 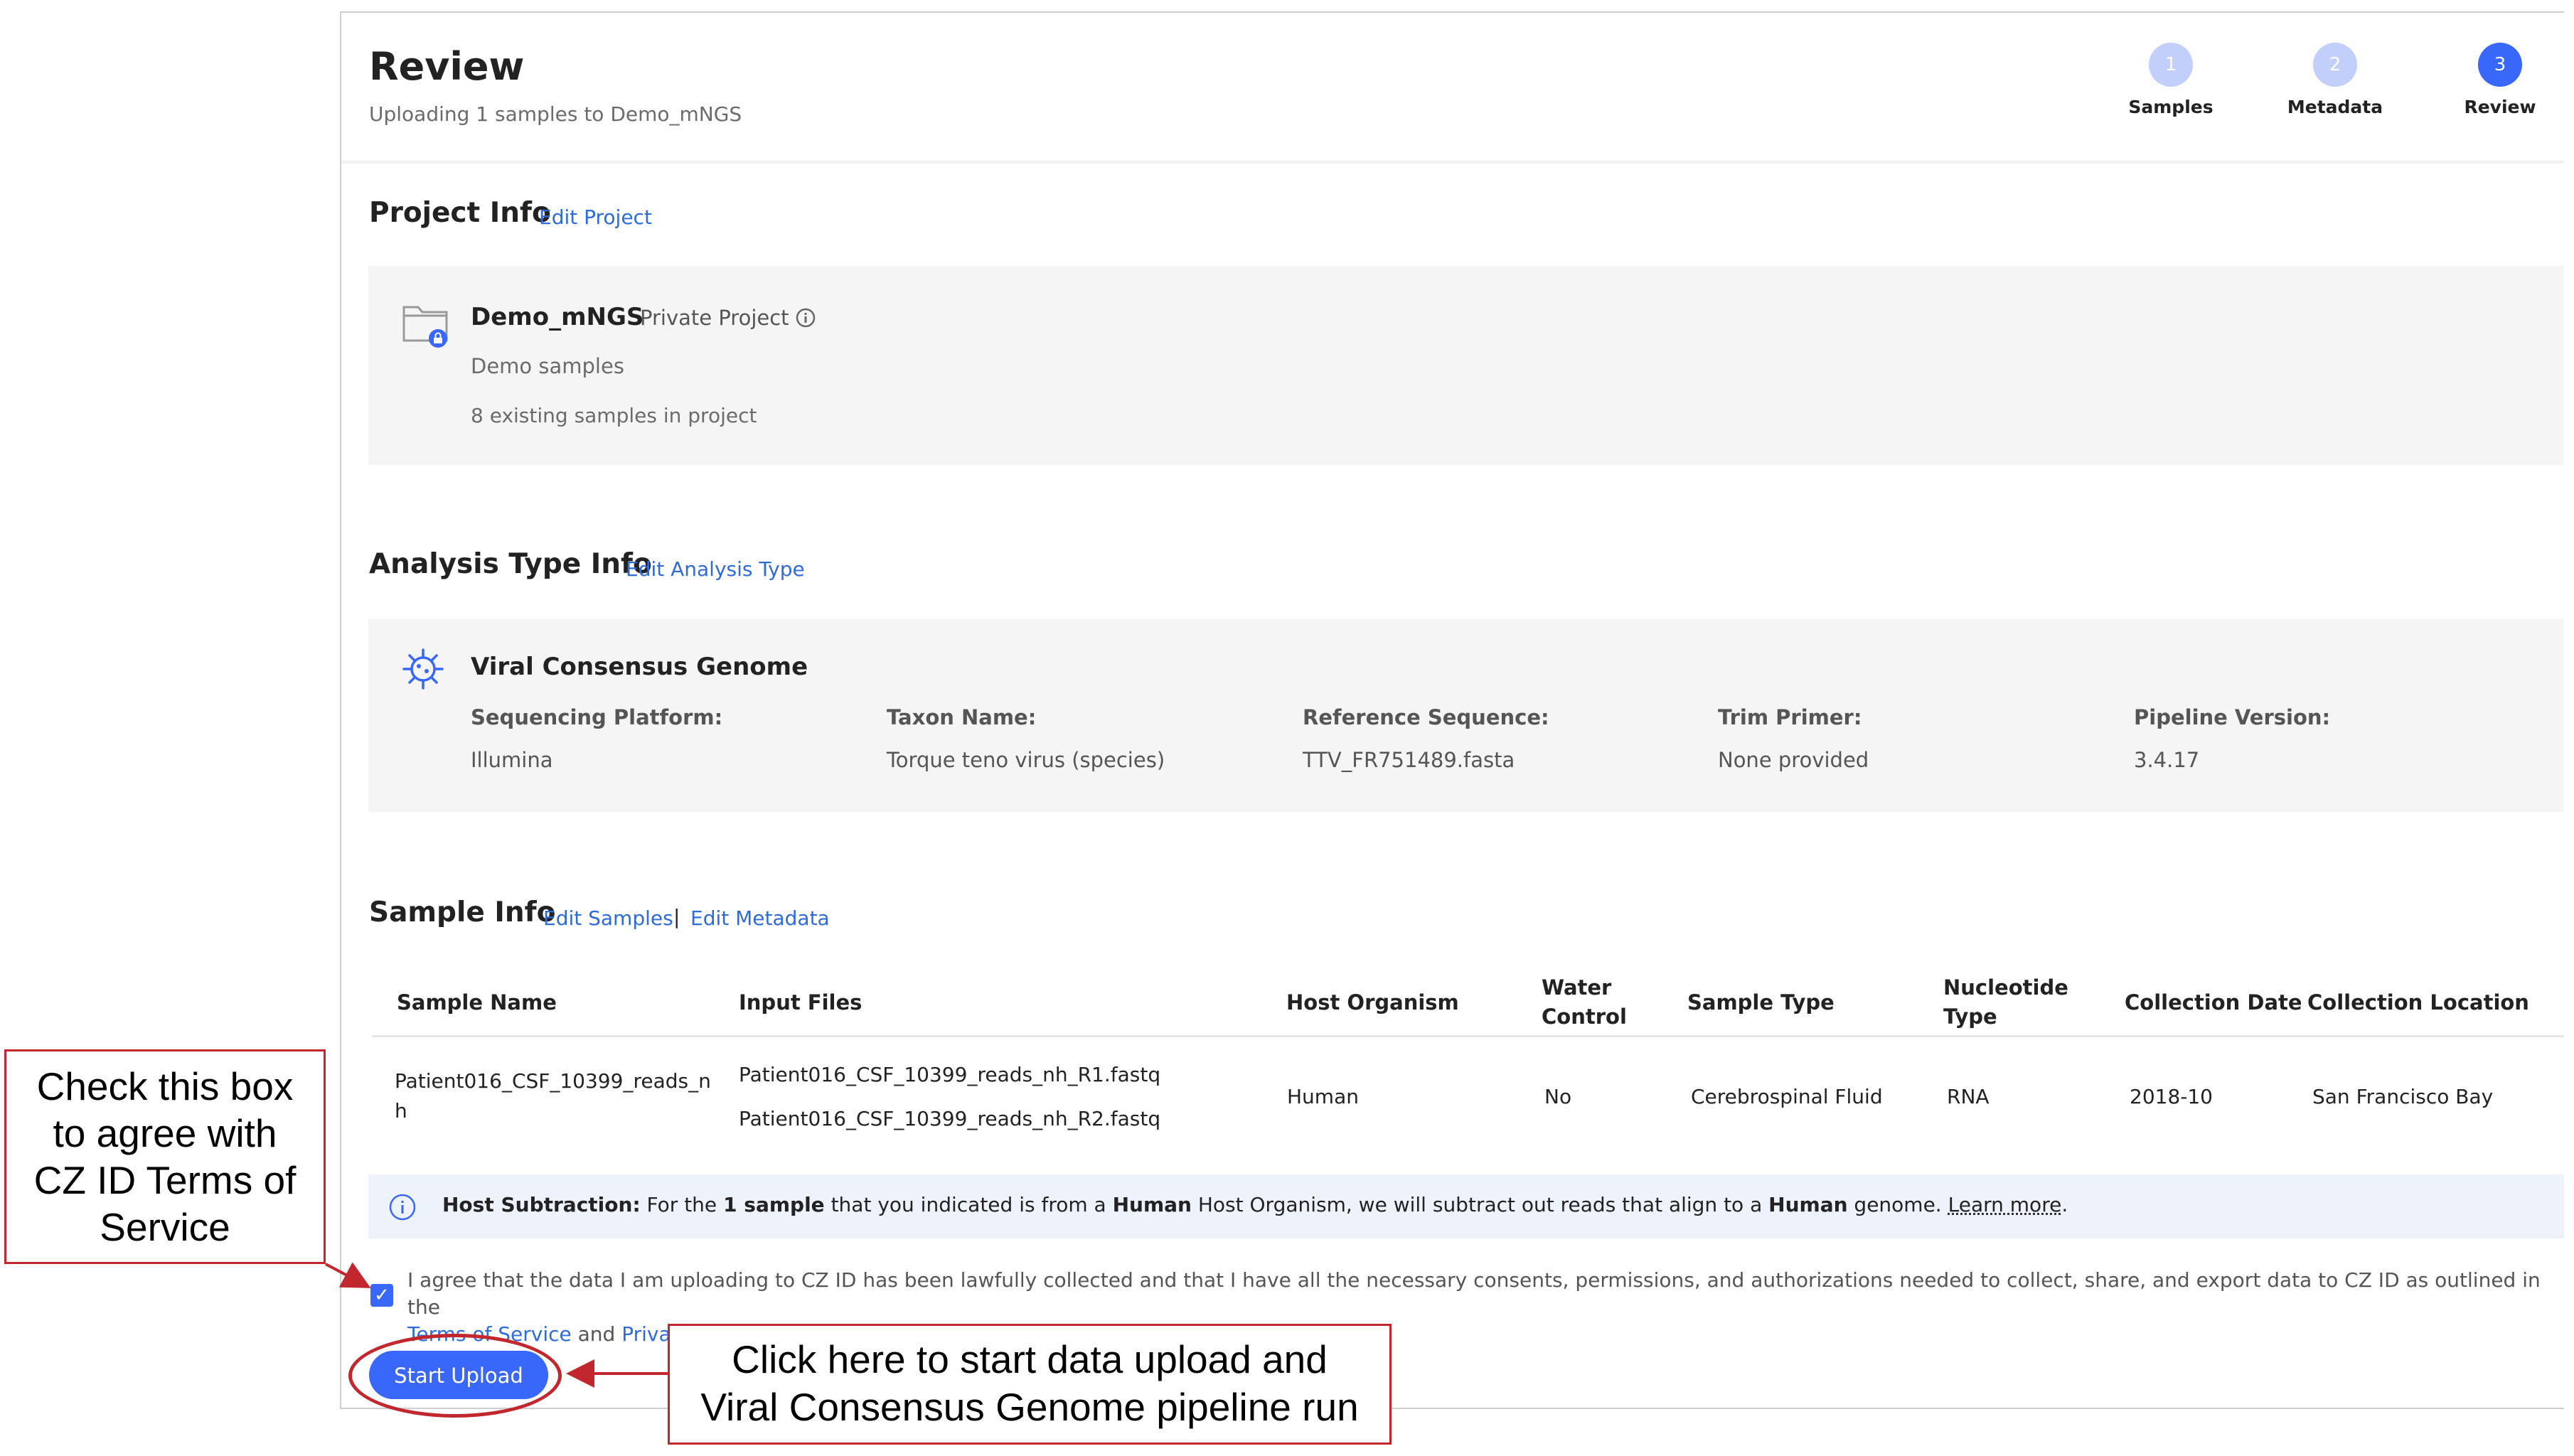 What do you see at coordinates (496, 1325) in the screenshot?
I see `annotation-arrows` at bounding box center [496, 1325].